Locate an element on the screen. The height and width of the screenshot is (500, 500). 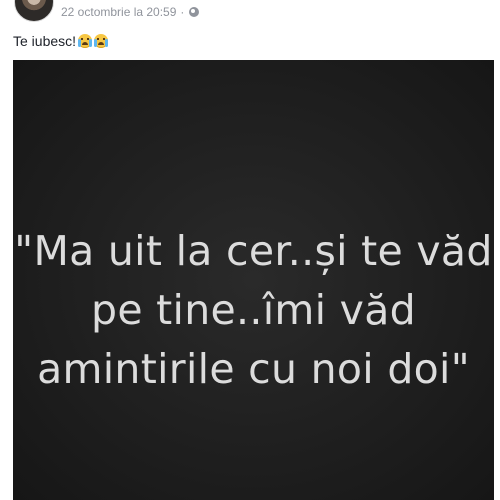
author-avatar is located at coordinates (34, 11).